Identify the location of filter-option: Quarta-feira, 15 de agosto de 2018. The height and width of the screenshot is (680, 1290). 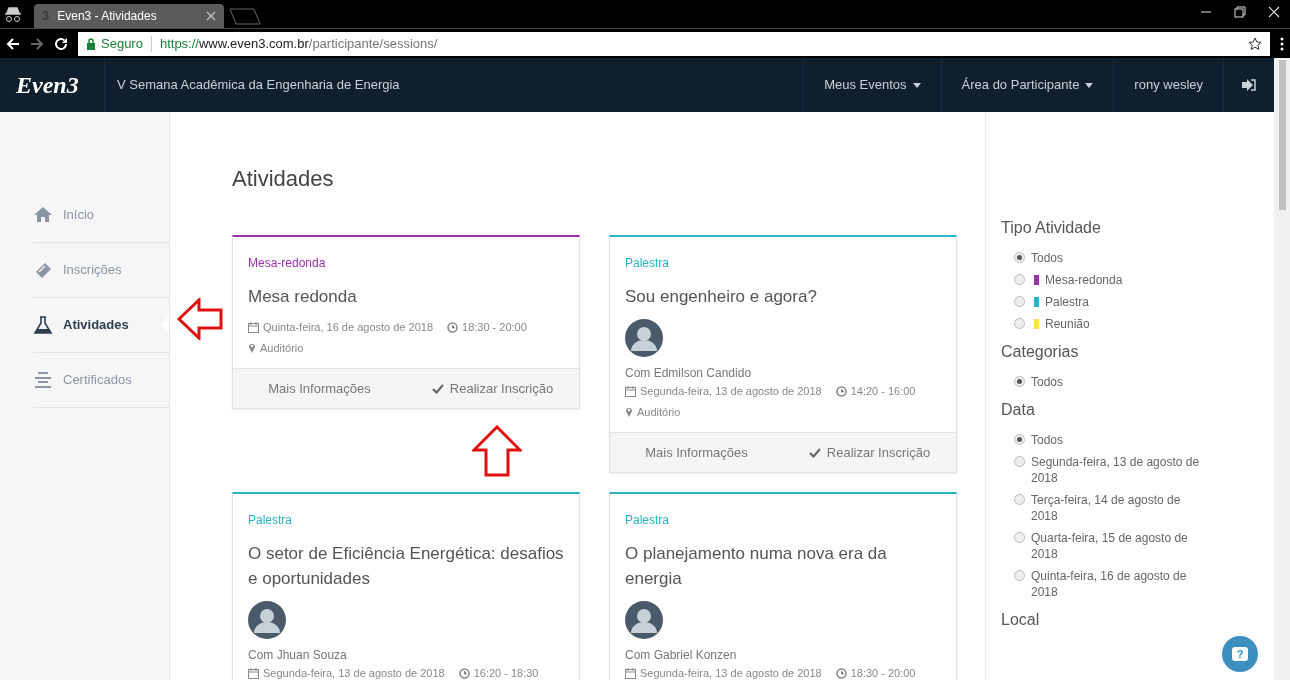
(1103, 546).